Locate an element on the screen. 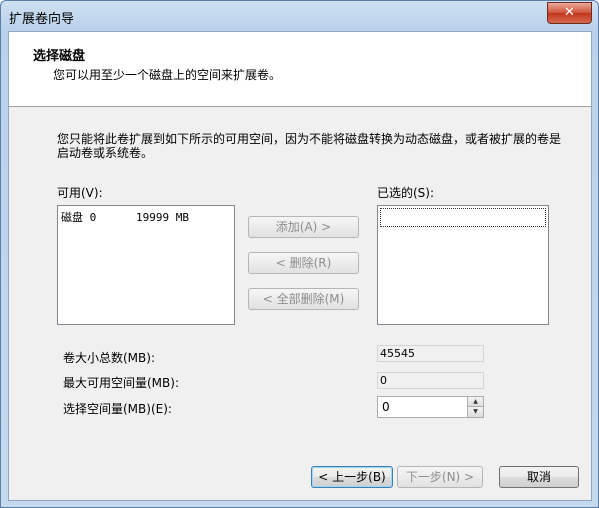  available-label: 可用(V): is located at coordinates (80, 193).